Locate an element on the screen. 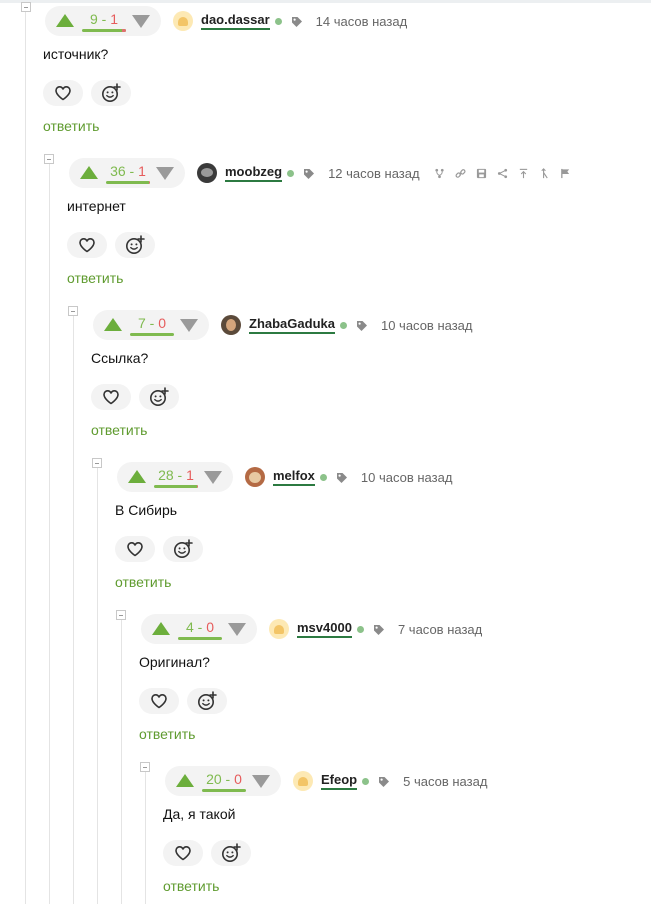 This screenshot has height=904, width=651. username-link: melfox is located at coordinates (294, 477).